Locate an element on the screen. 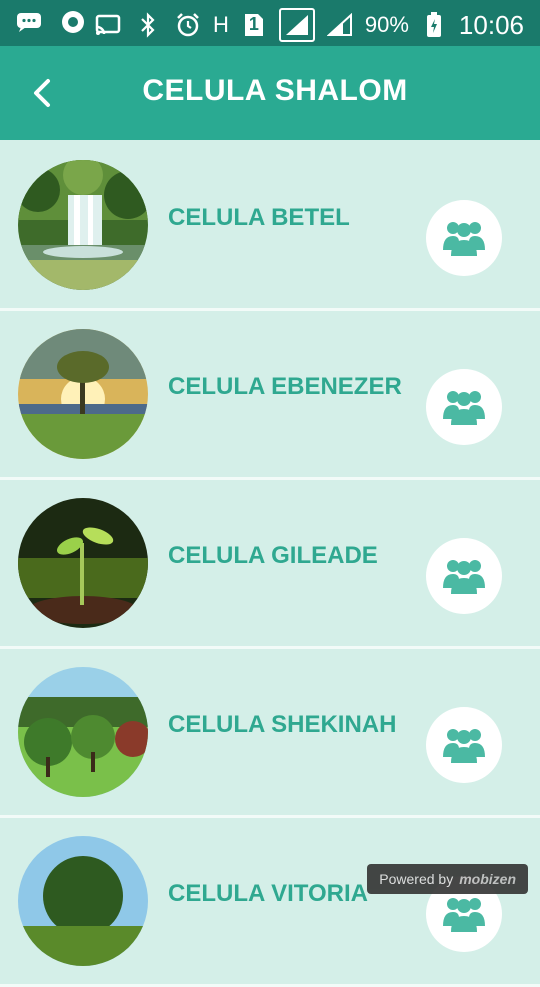  message-icon is located at coordinates (29, 22).